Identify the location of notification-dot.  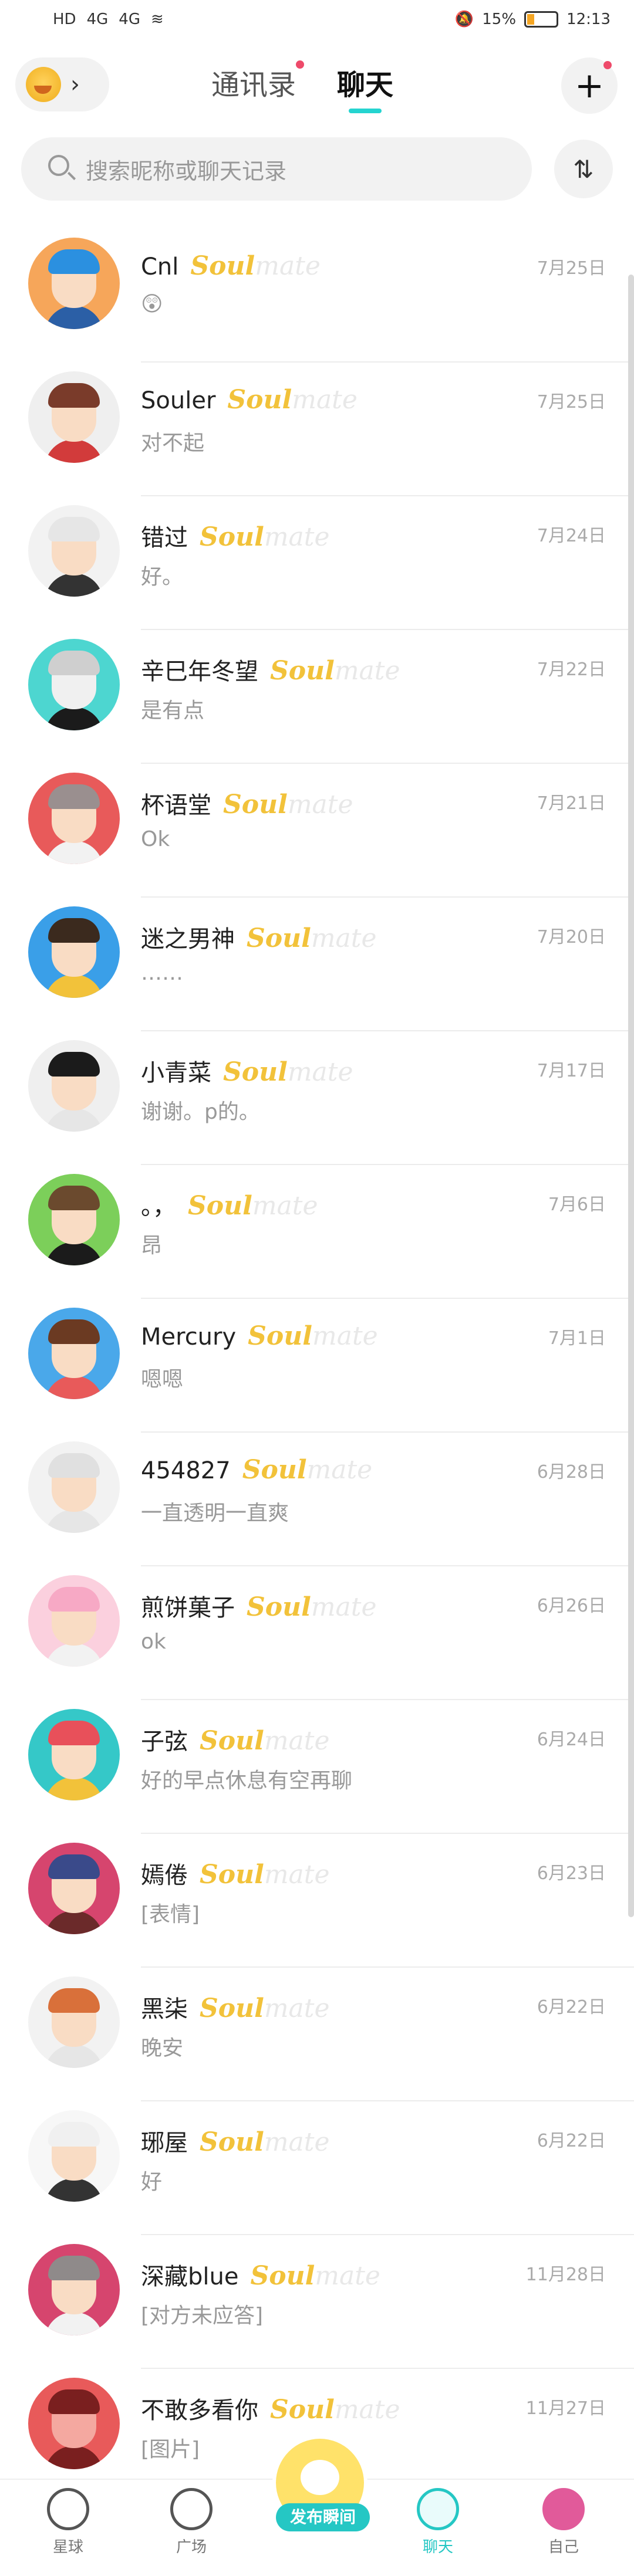
(300, 64).